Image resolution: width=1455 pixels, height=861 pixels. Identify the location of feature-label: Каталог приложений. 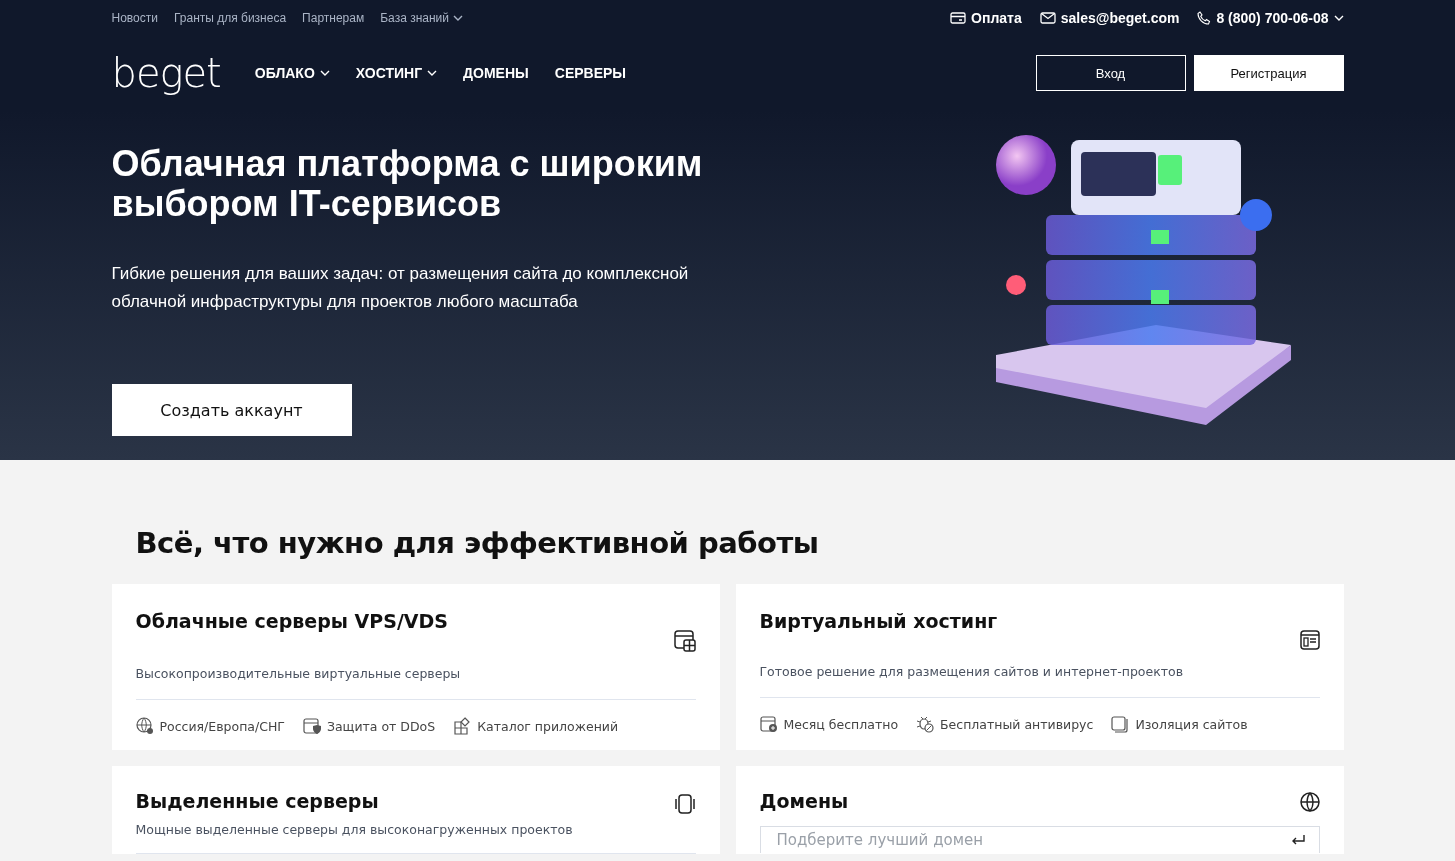
(548, 726).